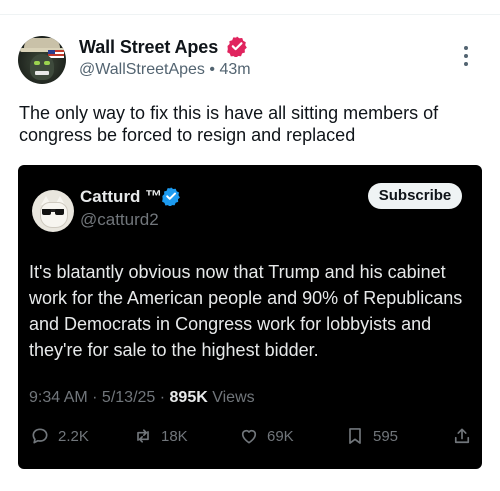  I want to click on post-time: 43m, so click(234, 69).